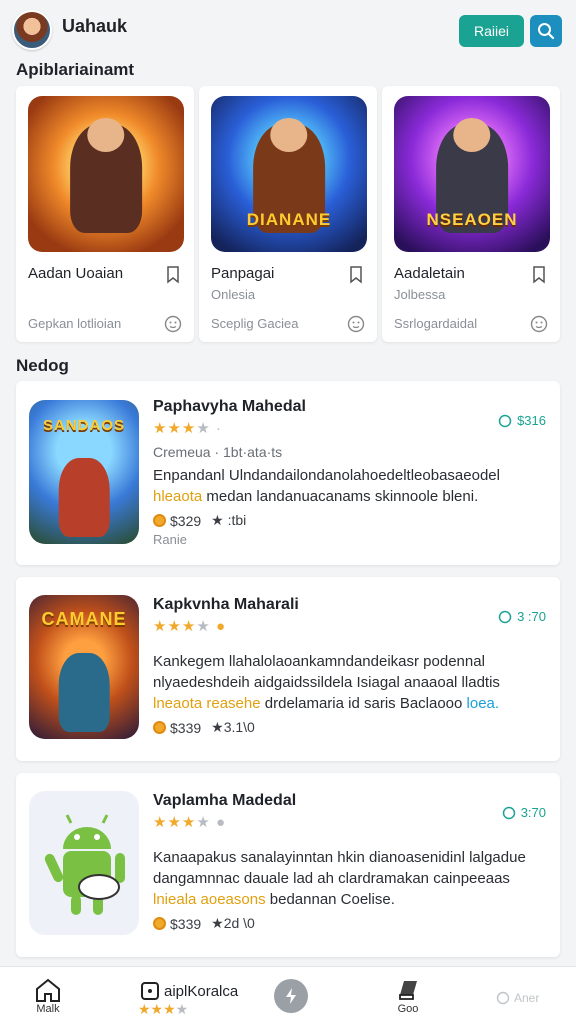 The image size is (576, 1024). What do you see at coordinates (420, 294) in the screenshot?
I see `card-subtitle: Jolbessa` at bounding box center [420, 294].